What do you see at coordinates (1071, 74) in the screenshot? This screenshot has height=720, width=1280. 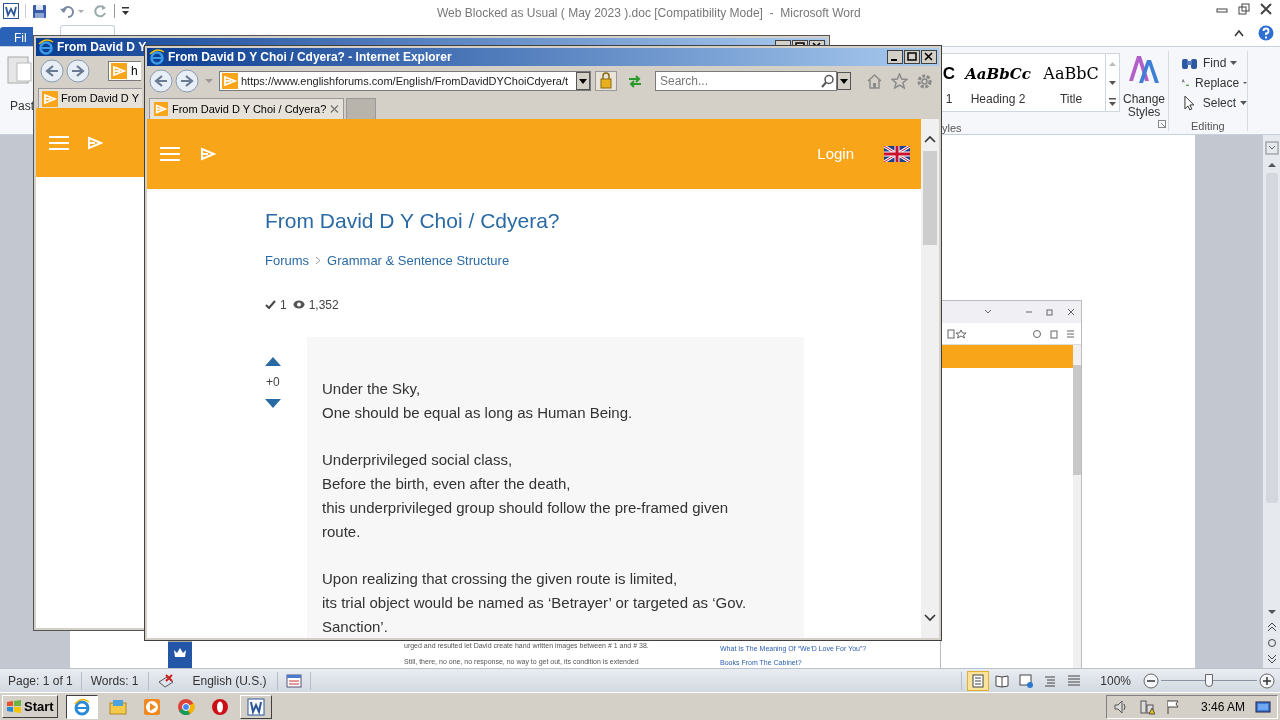 I see `style-sample: AaBbC` at bounding box center [1071, 74].